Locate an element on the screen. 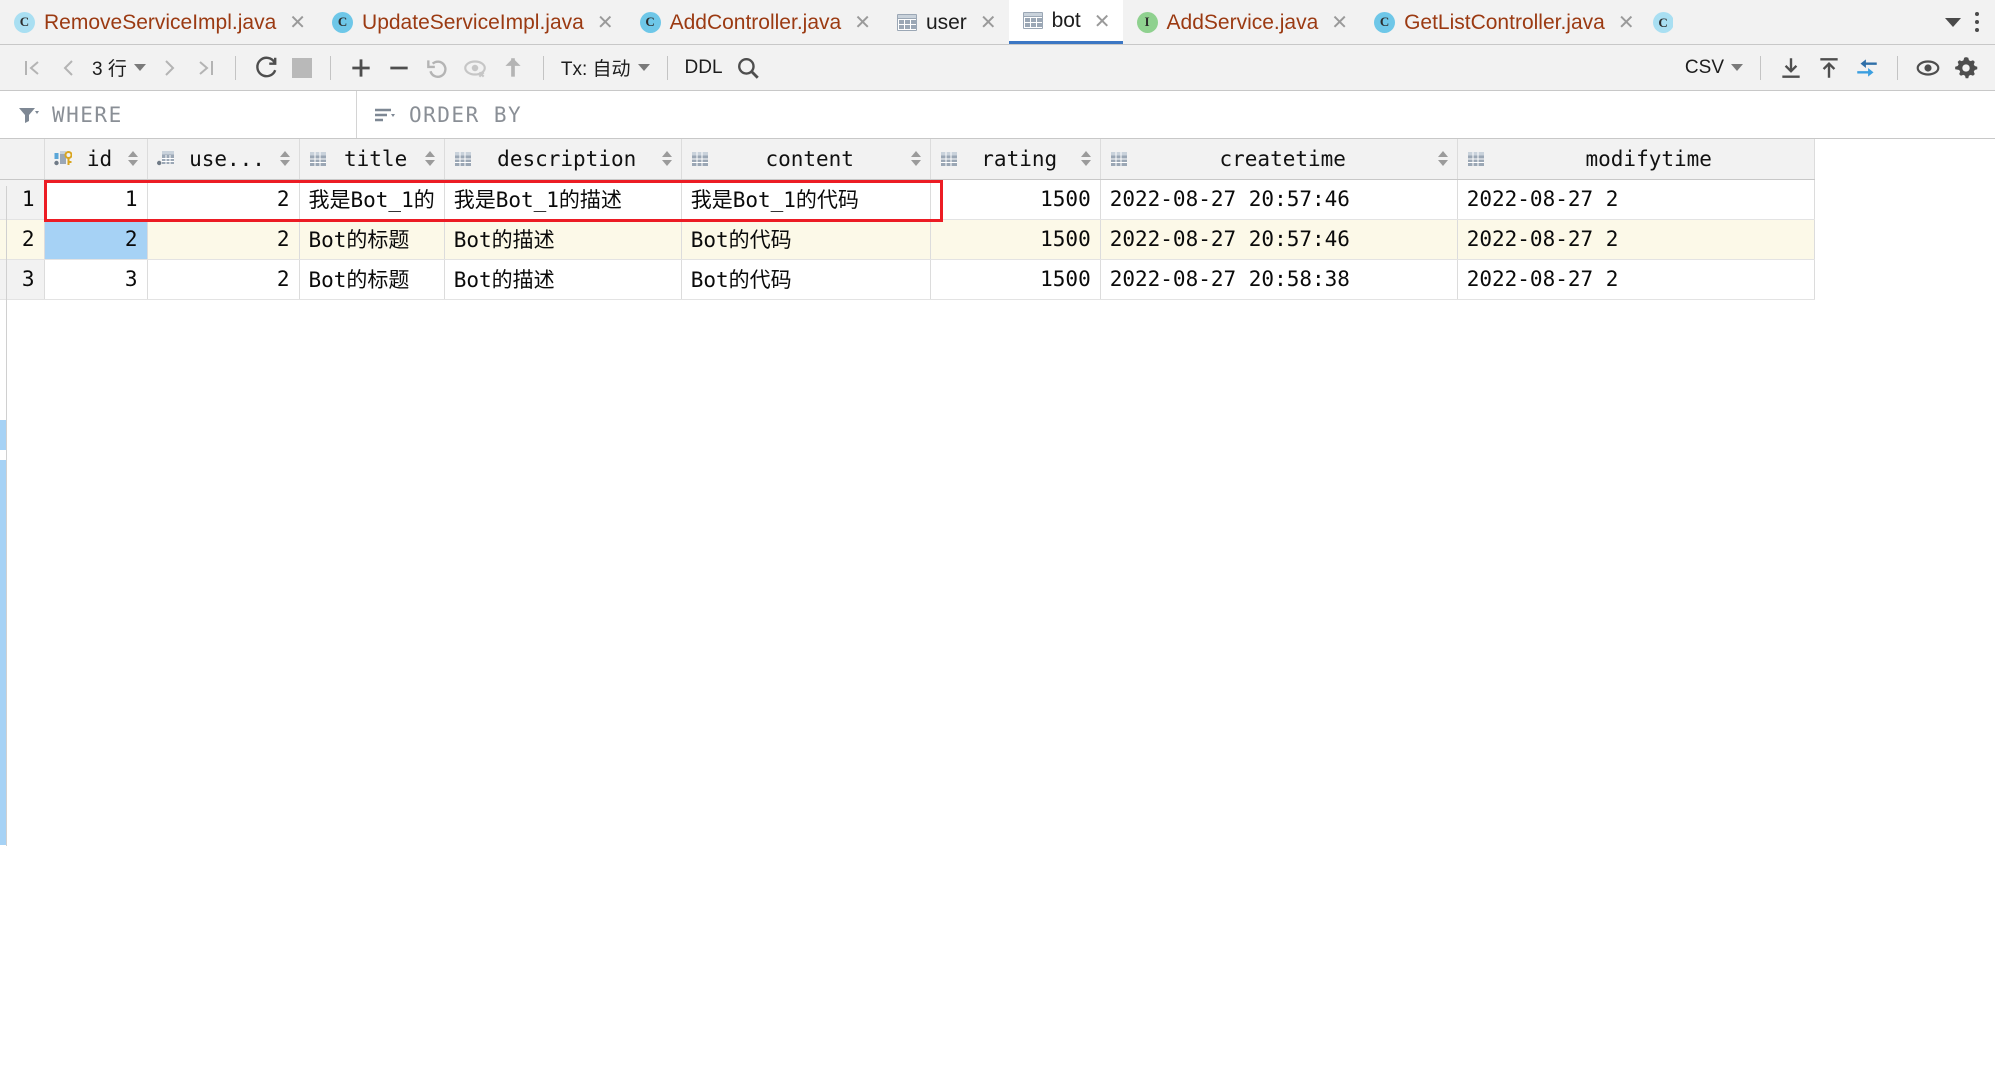 The image size is (1995, 1070). tab-partial-hidden: C is located at coordinates (1660, 22).